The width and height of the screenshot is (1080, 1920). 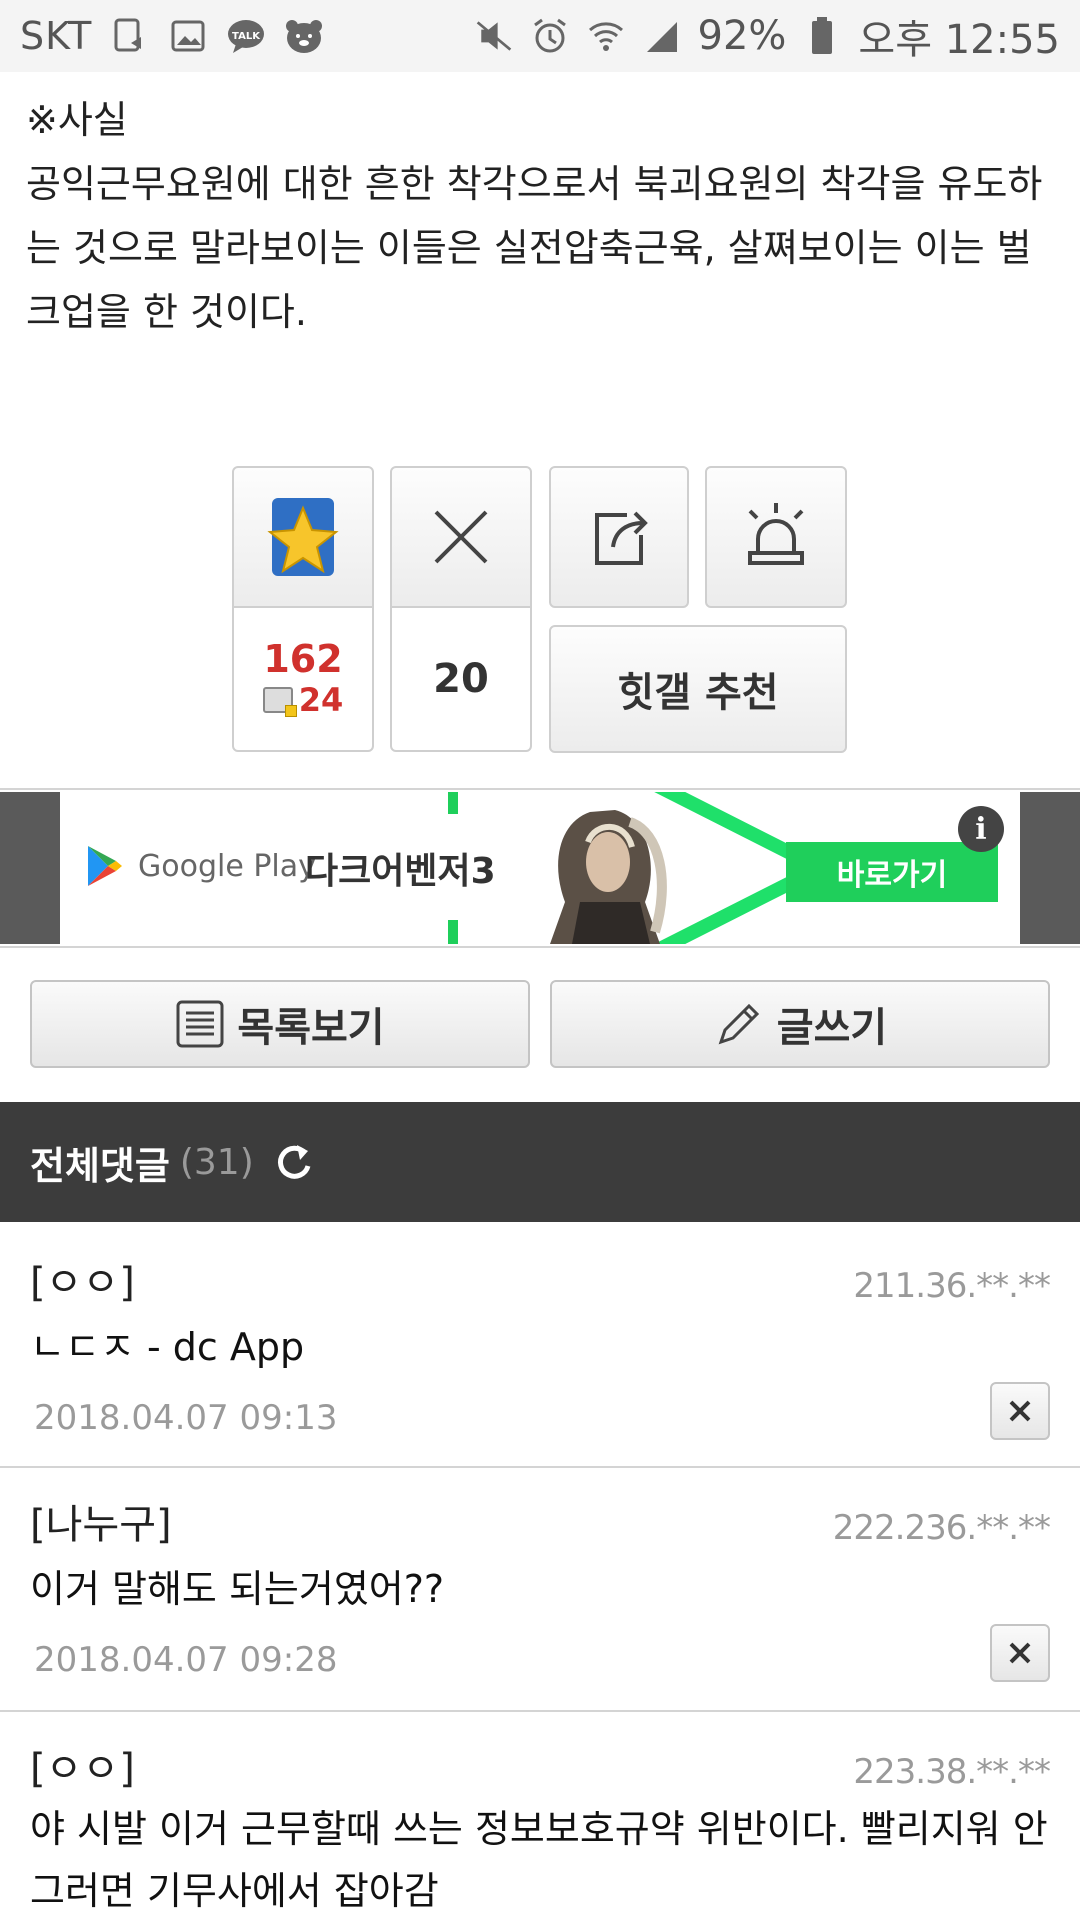 What do you see at coordinates (606, 36) in the screenshot?
I see `wifi-icon` at bounding box center [606, 36].